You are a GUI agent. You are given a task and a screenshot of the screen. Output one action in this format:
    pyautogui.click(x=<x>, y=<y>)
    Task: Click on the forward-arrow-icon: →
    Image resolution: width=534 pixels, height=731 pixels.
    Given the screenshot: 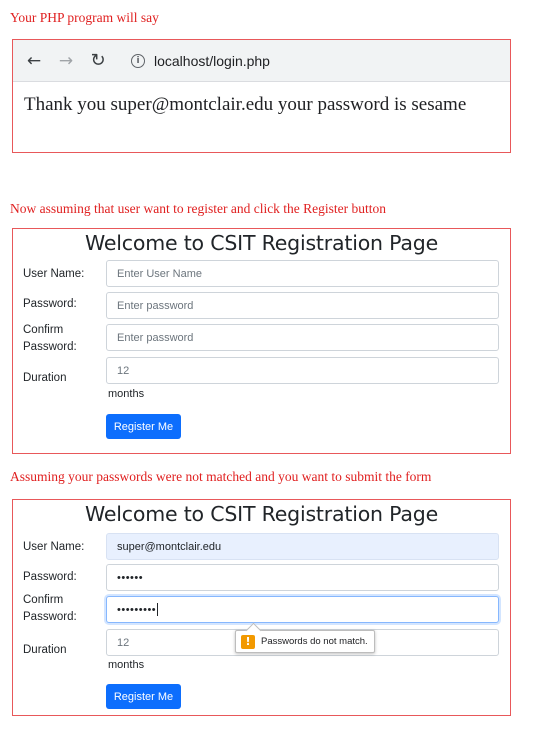 What is the action you would take?
    pyautogui.click(x=66, y=61)
    